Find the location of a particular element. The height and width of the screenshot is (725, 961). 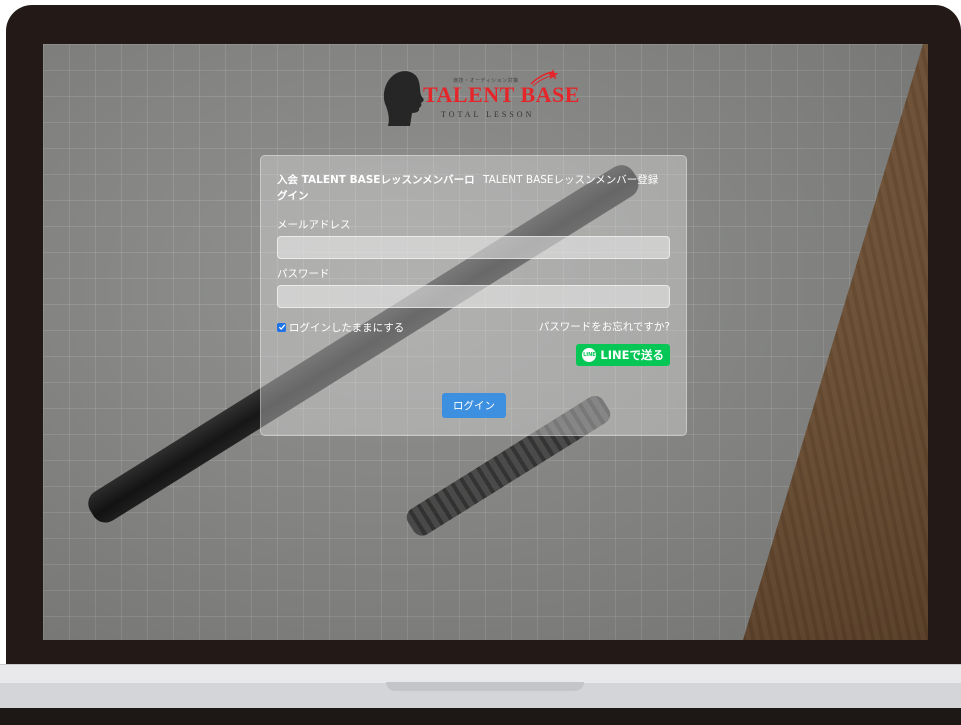

forgot-password-link: パスワードをお忘れですか? is located at coordinates (604, 326).